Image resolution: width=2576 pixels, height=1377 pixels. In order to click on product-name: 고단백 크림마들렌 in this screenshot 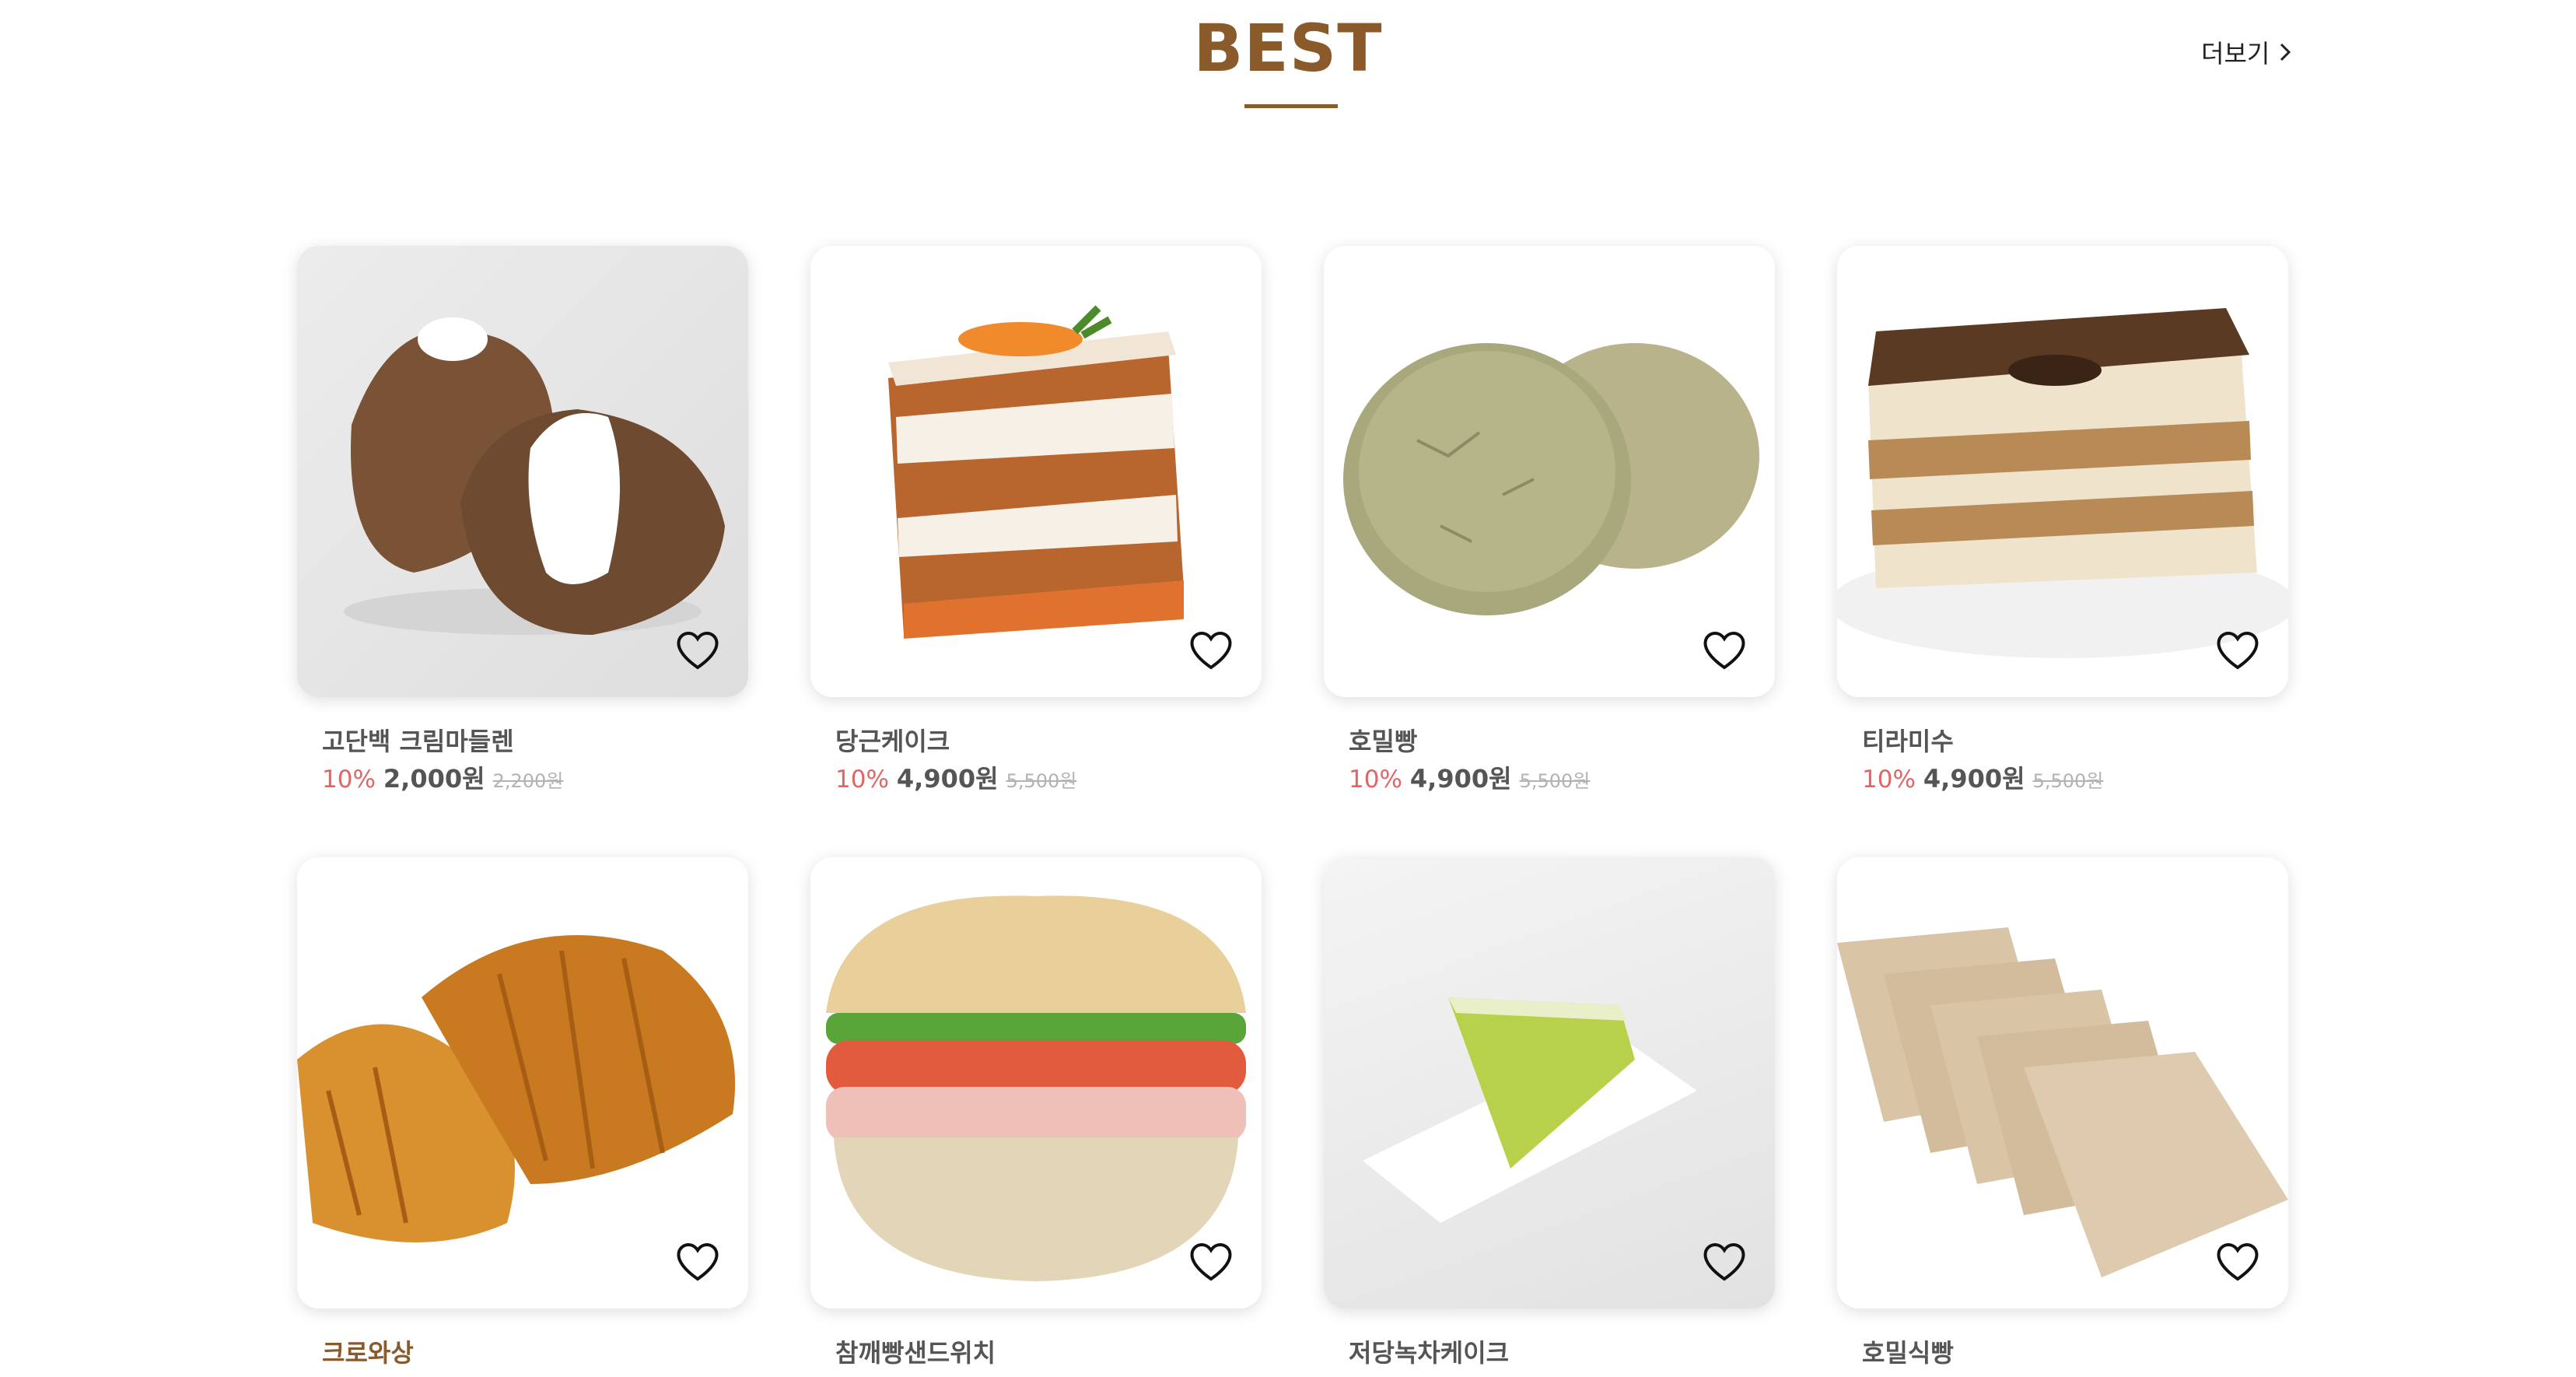, I will do `click(418, 740)`.